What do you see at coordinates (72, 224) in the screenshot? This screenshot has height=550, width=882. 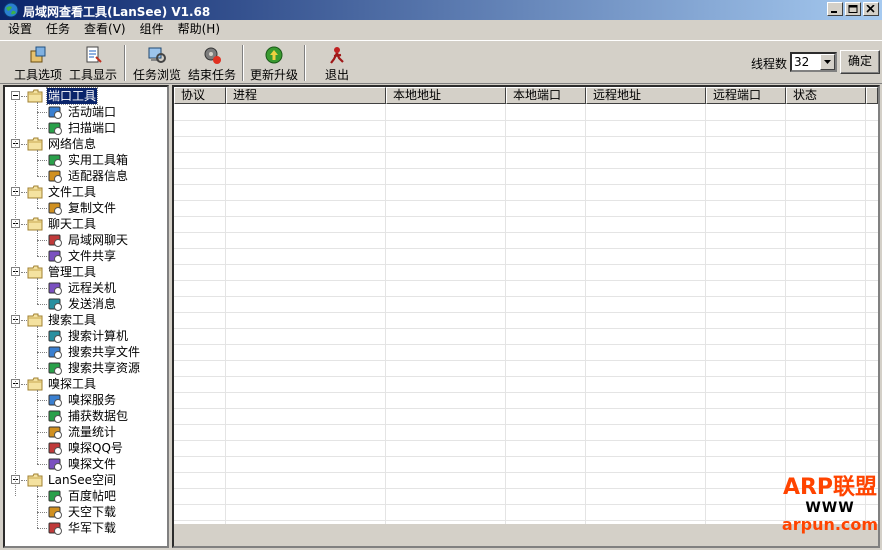 I see `tree-group-label: 聊天工具` at bounding box center [72, 224].